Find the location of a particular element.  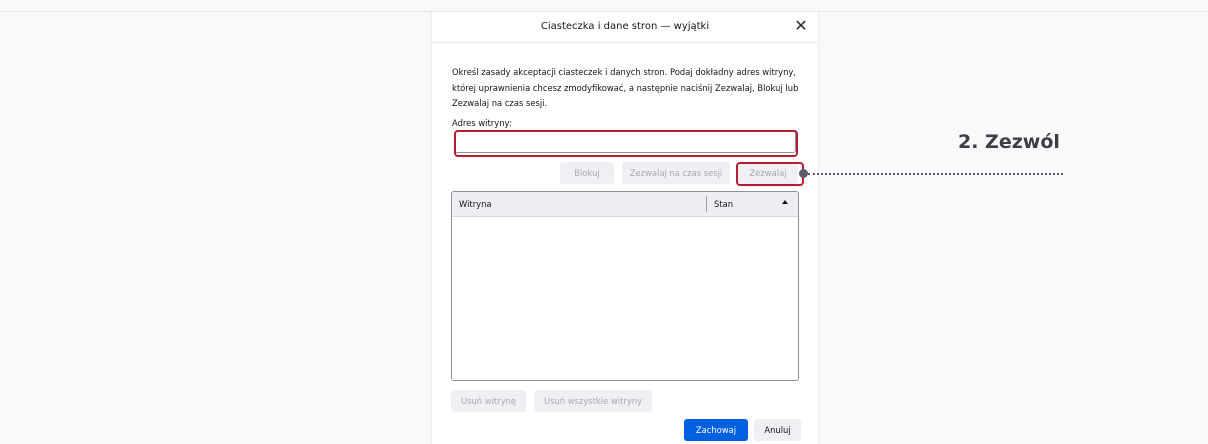

close-icon: ✕ is located at coordinates (801, 26).